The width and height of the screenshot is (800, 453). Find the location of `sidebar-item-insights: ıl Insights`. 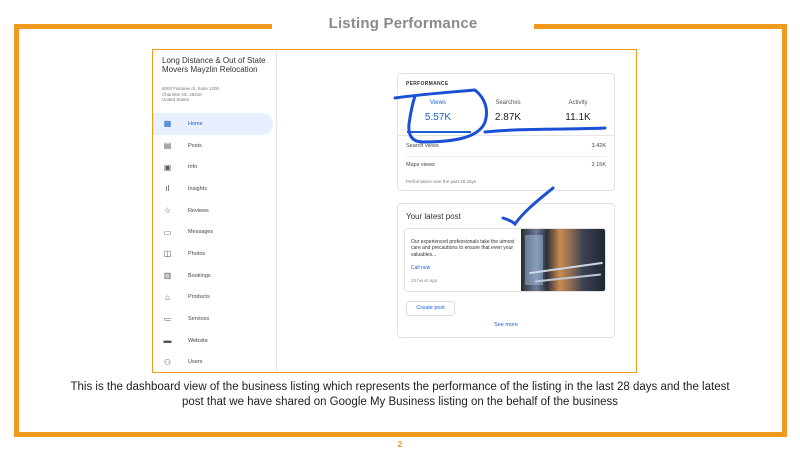

sidebar-item-insights: ıl Insights is located at coordinates (214, 189).